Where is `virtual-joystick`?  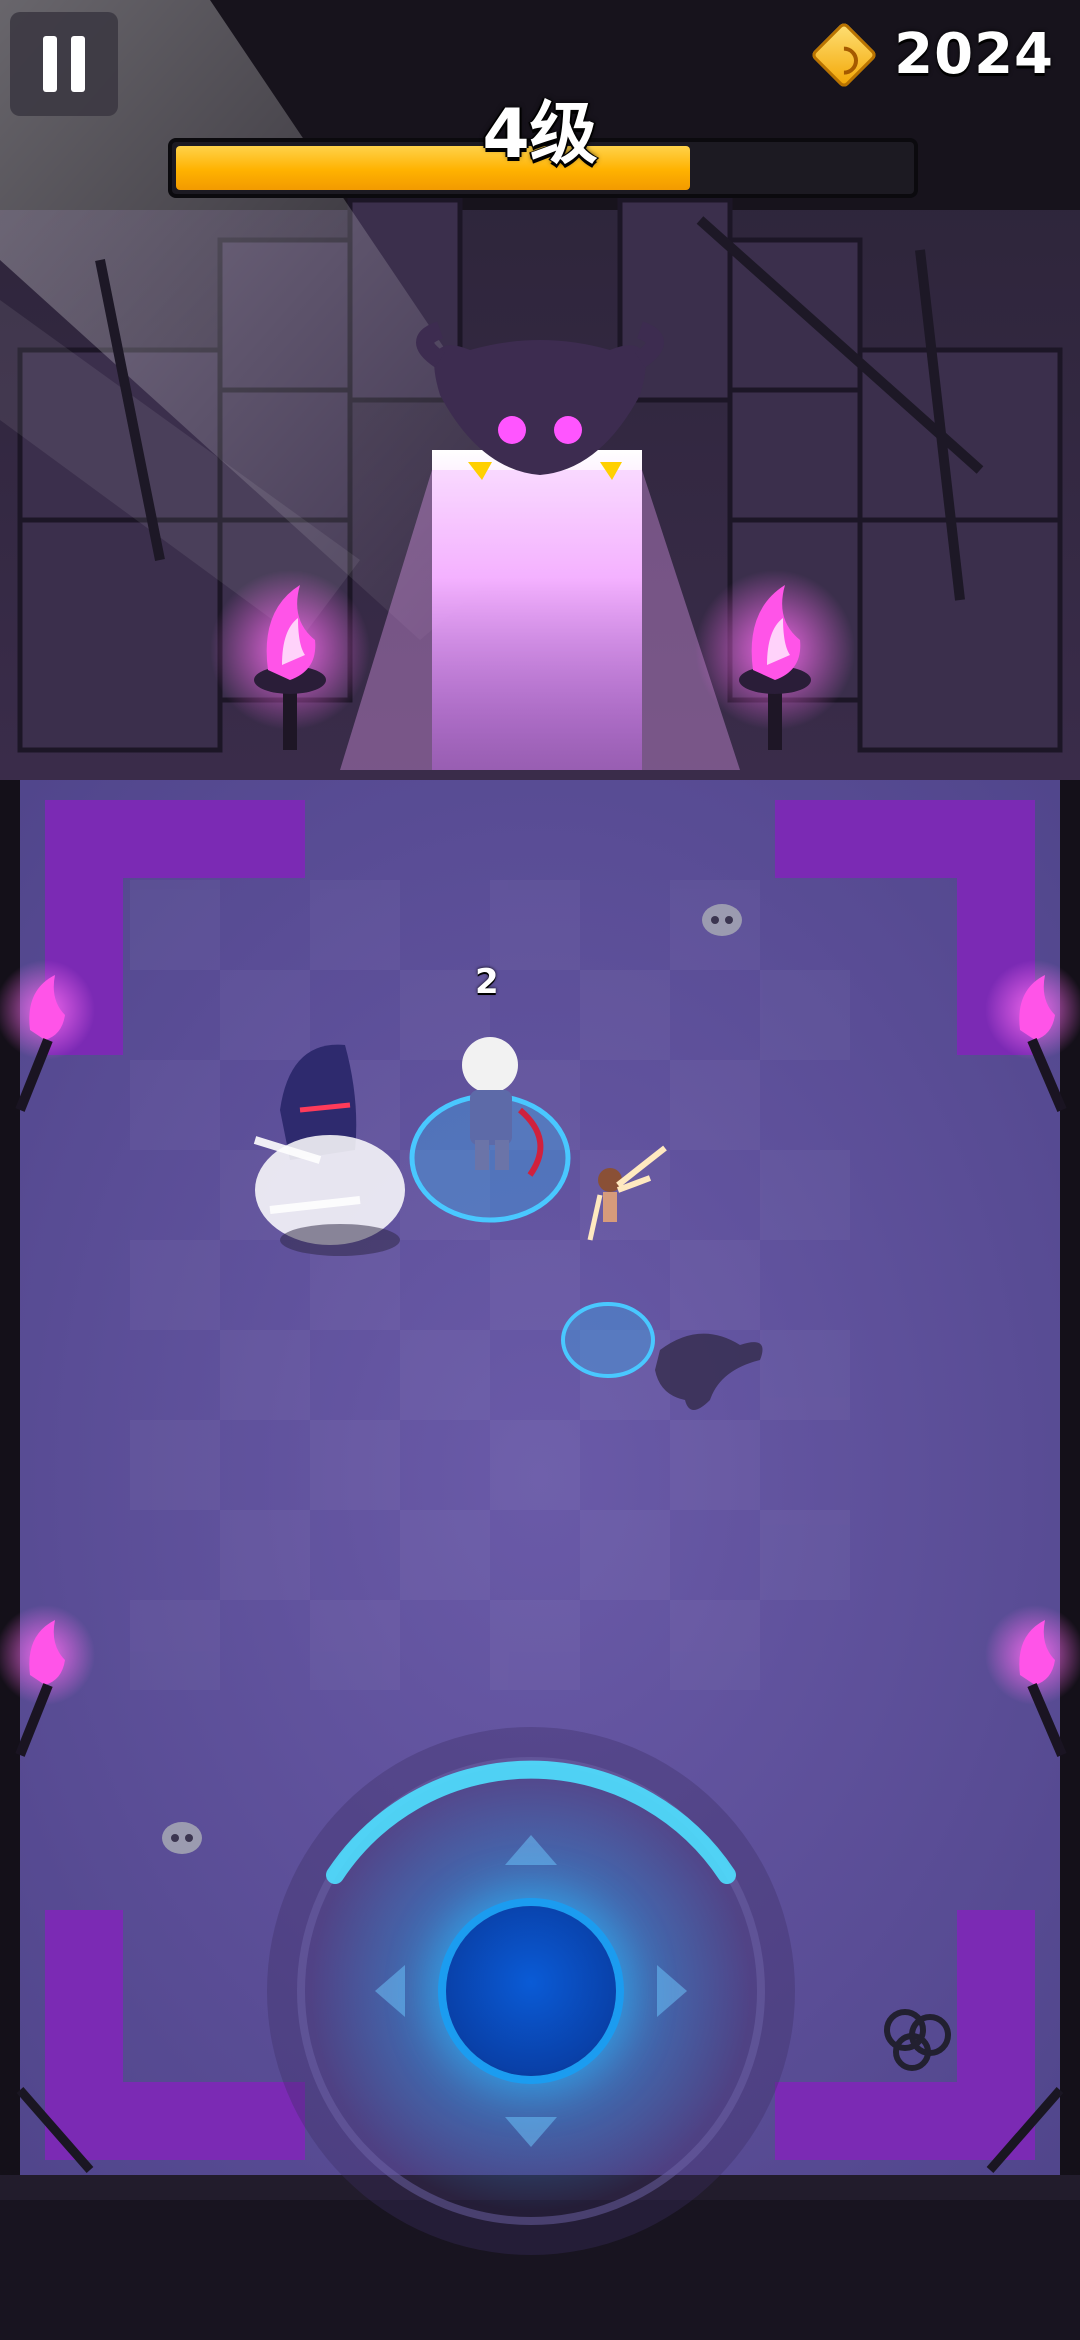 virtual-joystick is located at coordinates (531, 1991).